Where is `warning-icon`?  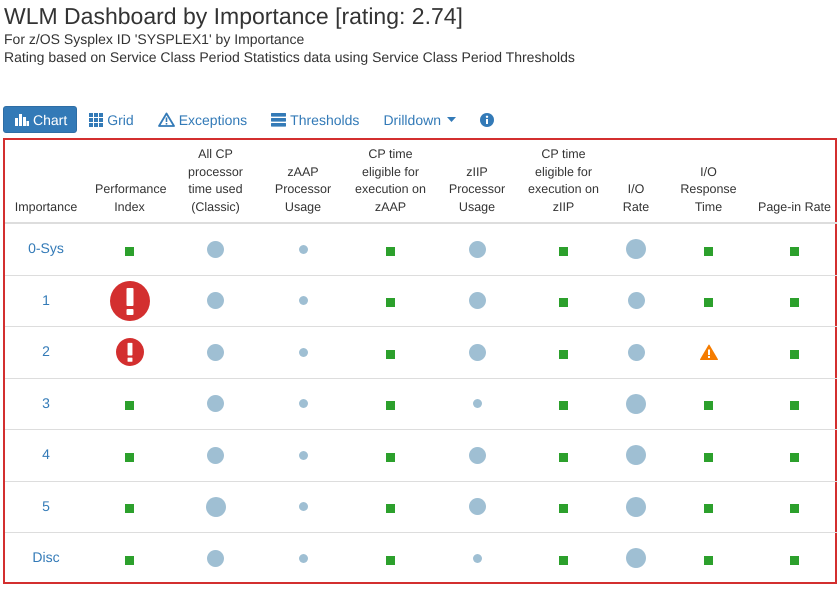
warning-icon is located at coordinates (166, 119).